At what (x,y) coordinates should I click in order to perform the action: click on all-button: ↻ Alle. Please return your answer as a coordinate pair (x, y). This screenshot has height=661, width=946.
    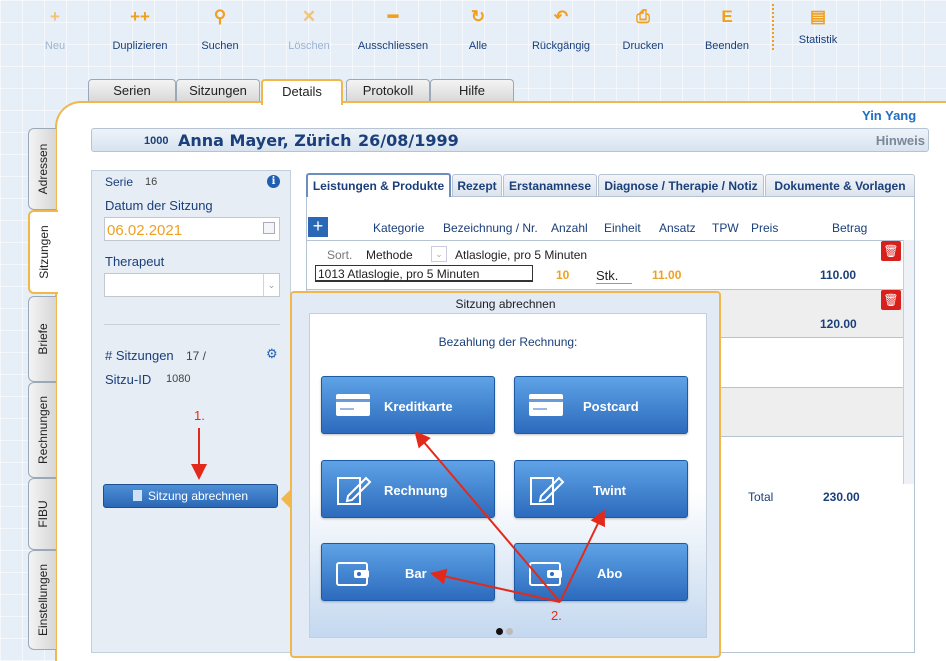
    Looking at the image, I should click on (478, 29).